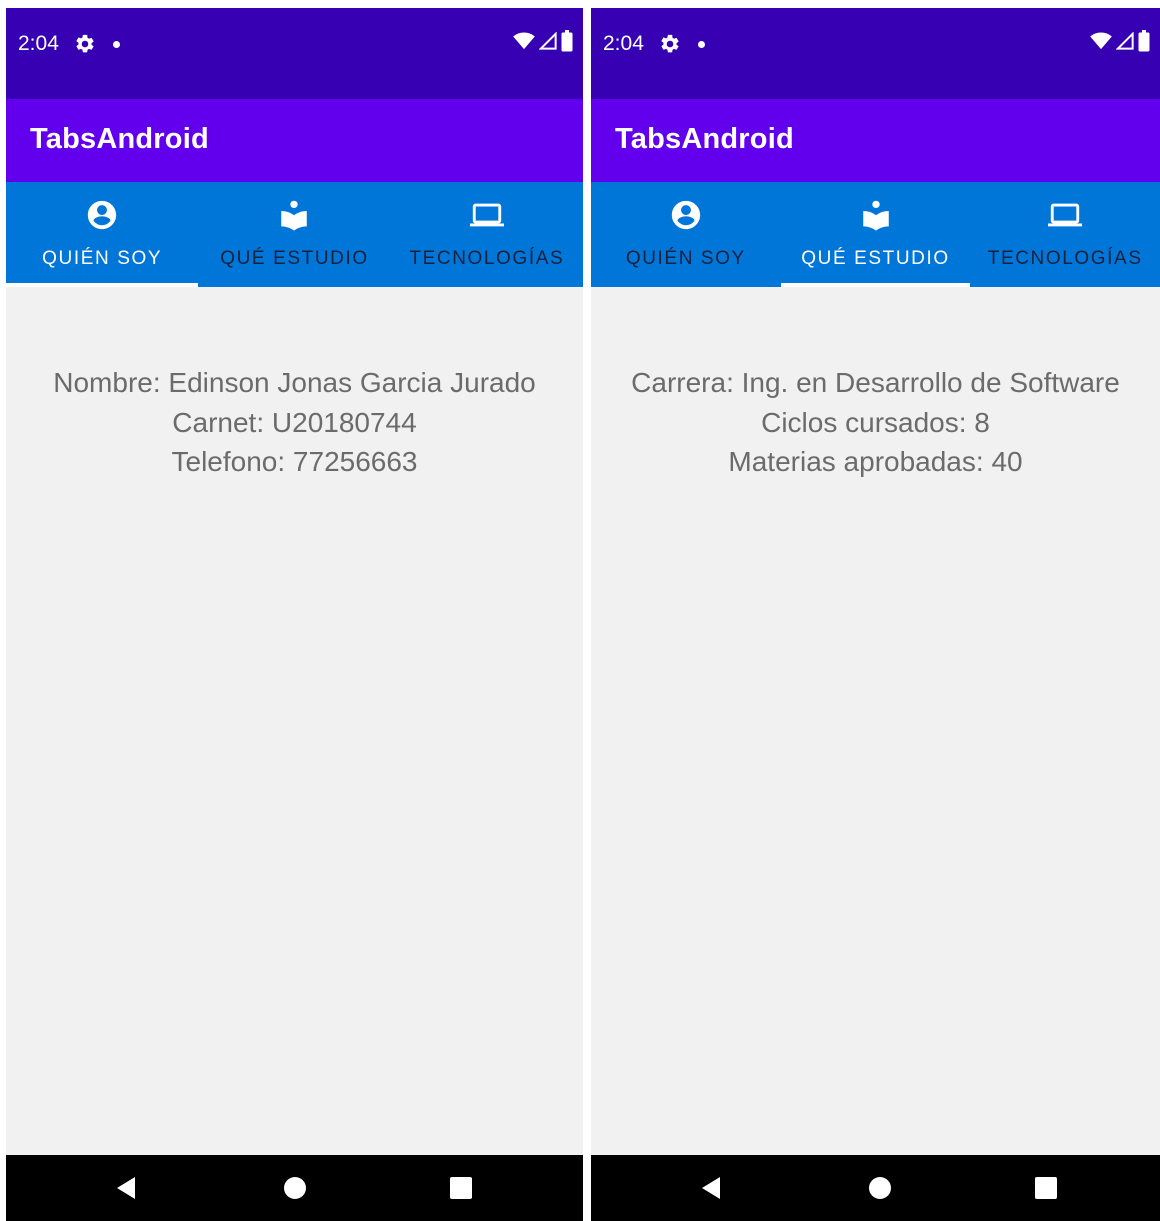  I want to click on info-line-nombre: Nombre: Edinson Jonas Garcia Jurado, so click(294, 382).